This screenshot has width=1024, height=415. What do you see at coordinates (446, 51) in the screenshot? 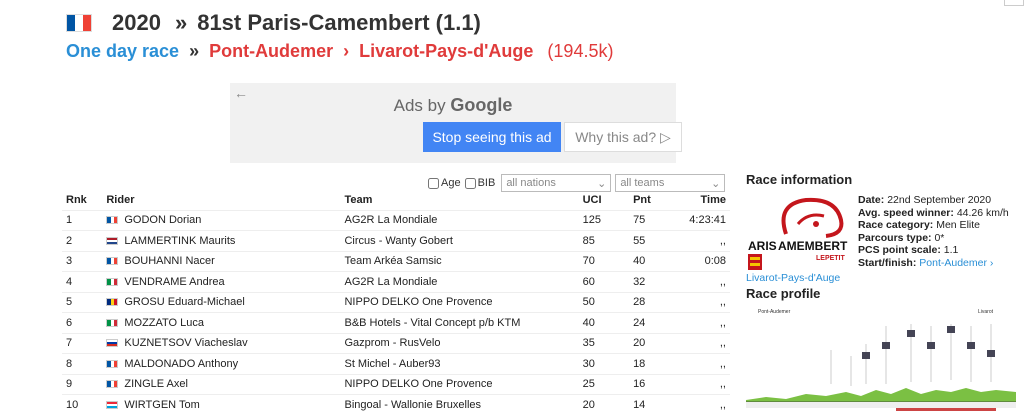
I see `finish-location-link: Livarot-Pays-d'Auge` at bounding box center [446, 51].